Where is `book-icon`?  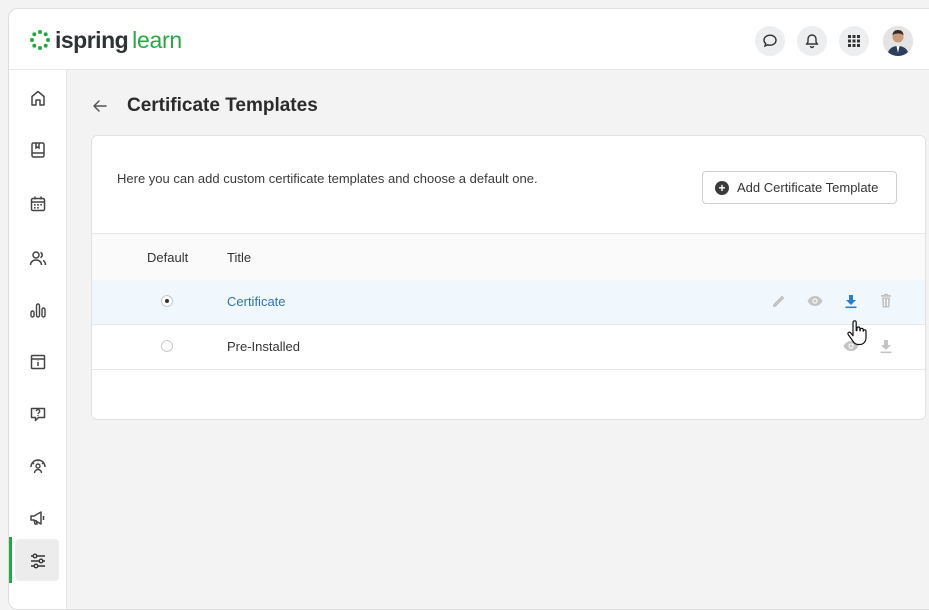 book-icon is located at coordinates (37, 150).